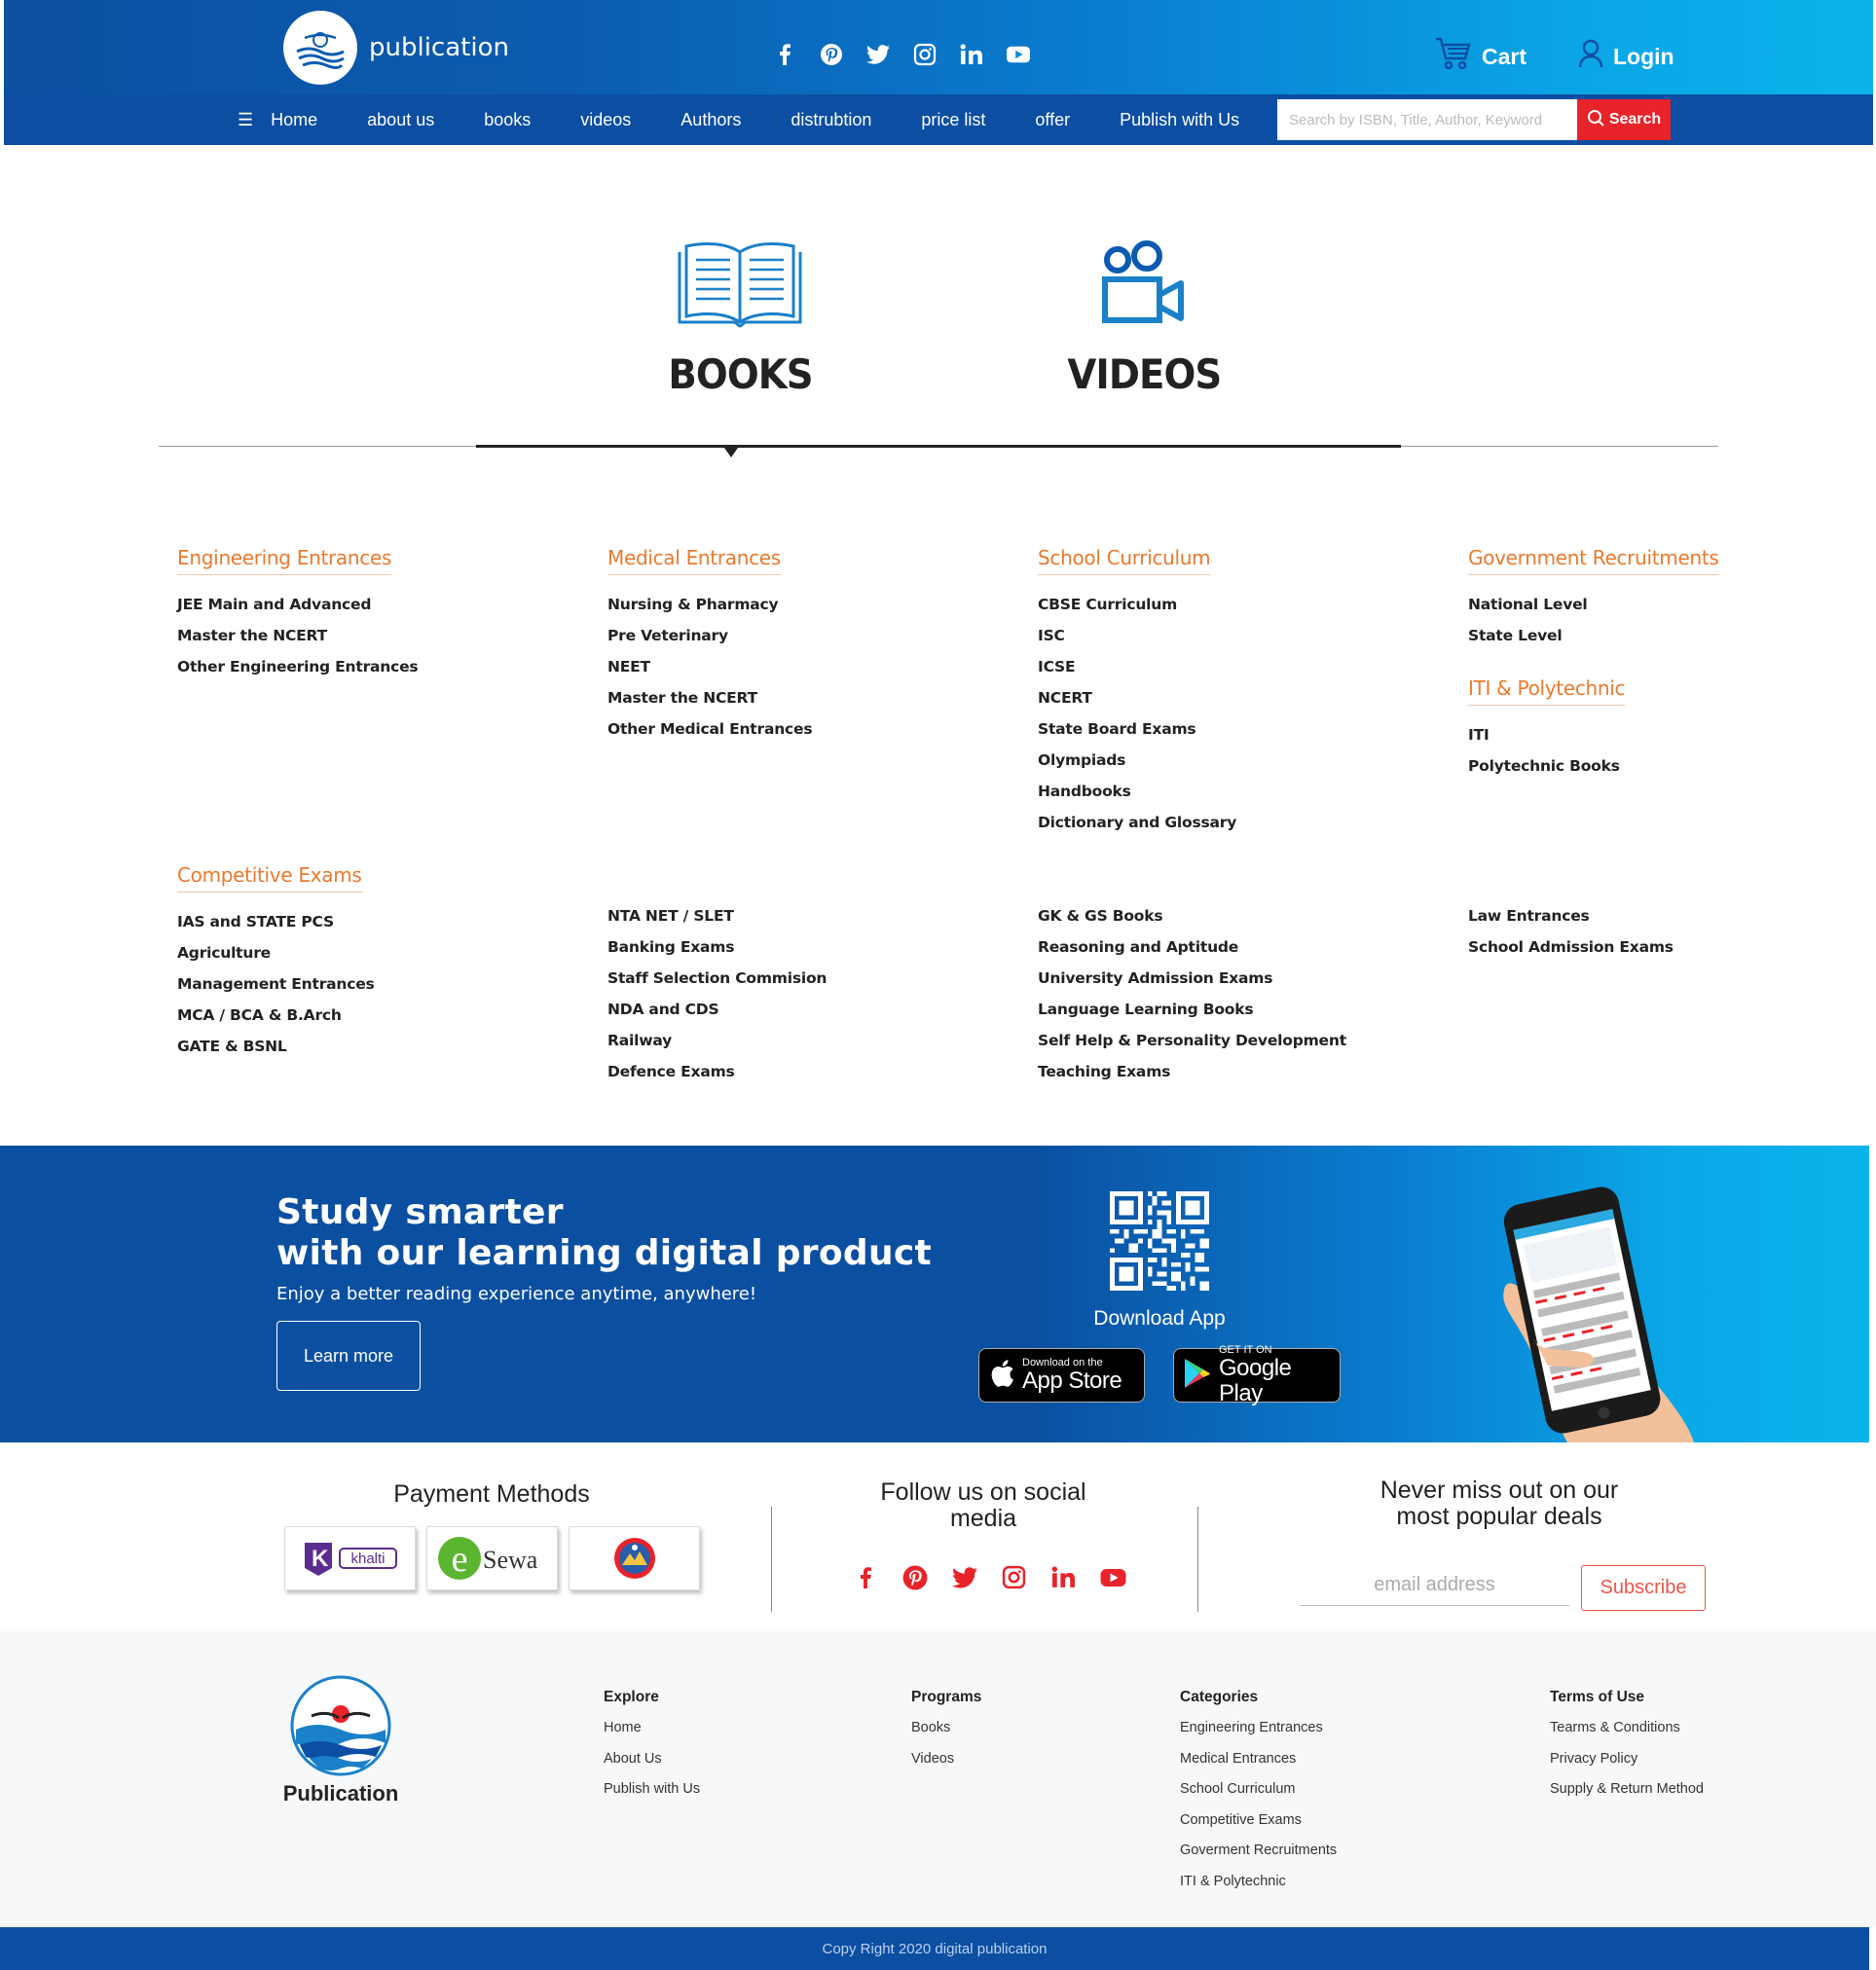  Describe the element at coordinates (1481, 57) in the screenshot. I see `cart-link: Cart` at that location.